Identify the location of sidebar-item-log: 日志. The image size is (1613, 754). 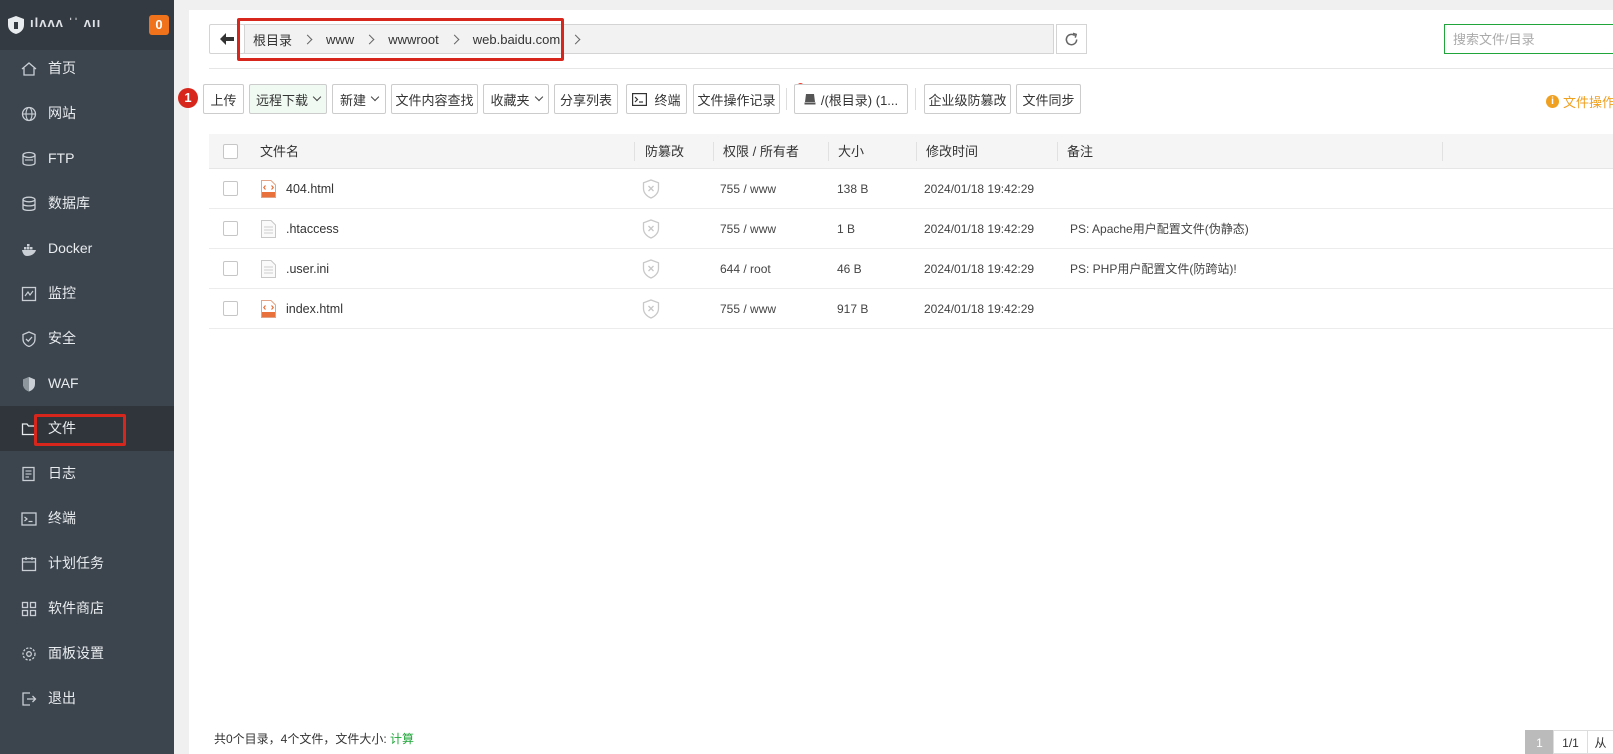
(87, 473).